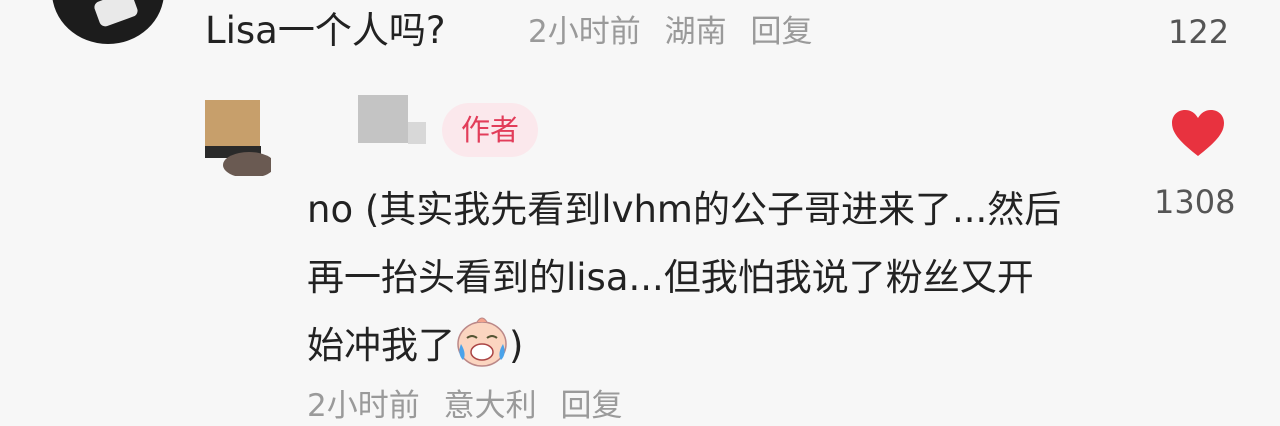  I want to click on comment-like-count: 122, so click(1199, 32).